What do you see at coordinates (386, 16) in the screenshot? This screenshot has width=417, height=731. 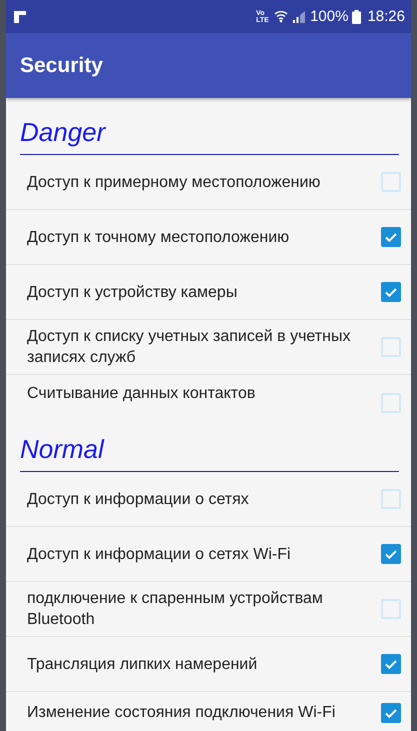 I see `clock: 18:26` at bounding box center [386, 16].